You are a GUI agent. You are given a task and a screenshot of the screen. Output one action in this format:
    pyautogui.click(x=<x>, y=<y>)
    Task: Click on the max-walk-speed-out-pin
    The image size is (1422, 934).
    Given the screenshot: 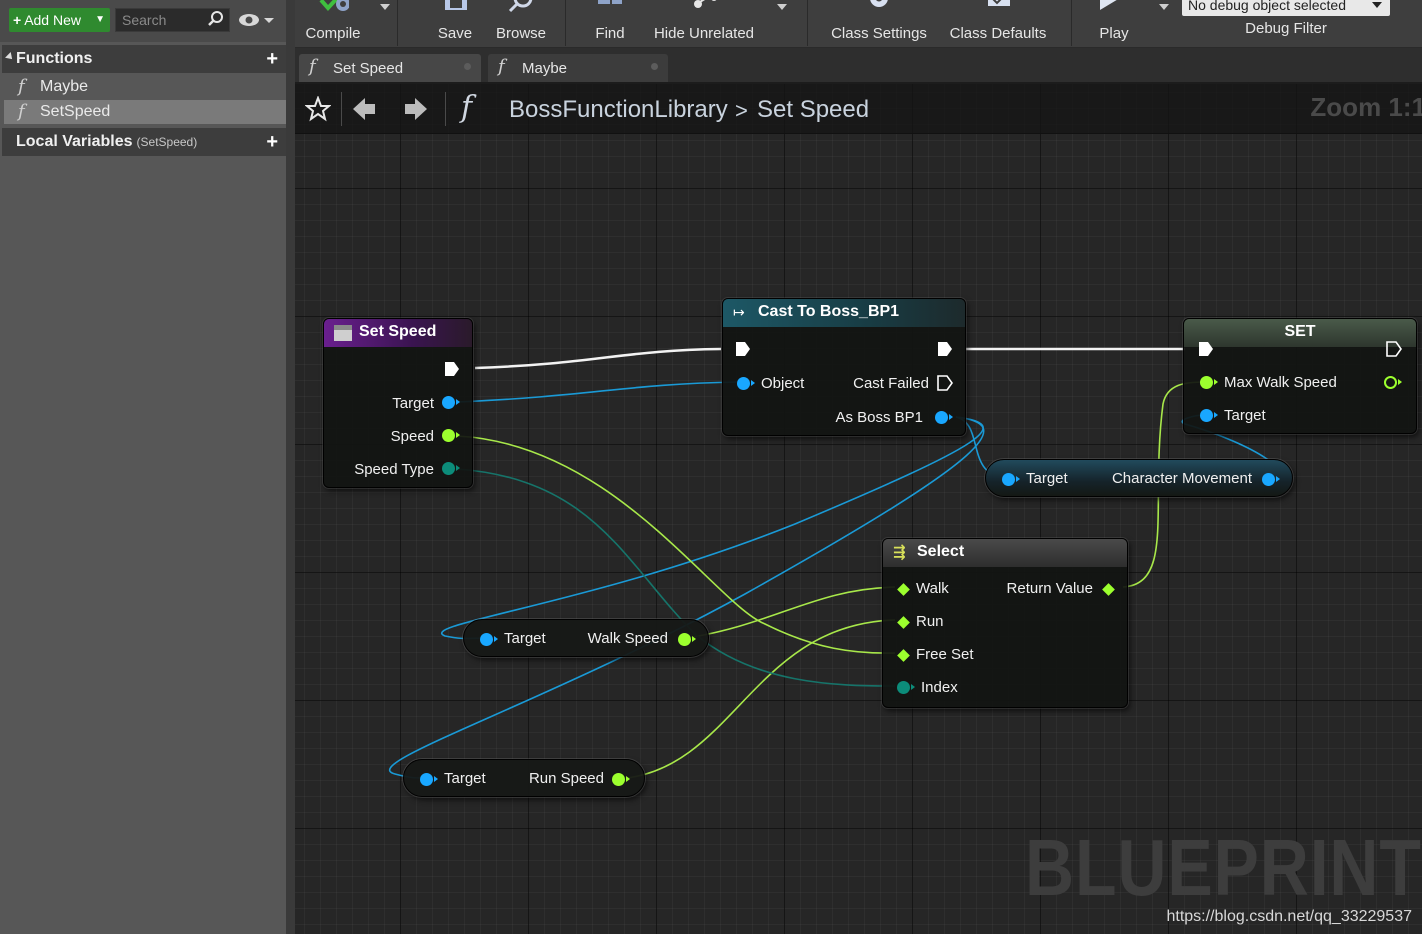 What is the action you would take?
    pyautogui.click(x=1393, y=382)
    